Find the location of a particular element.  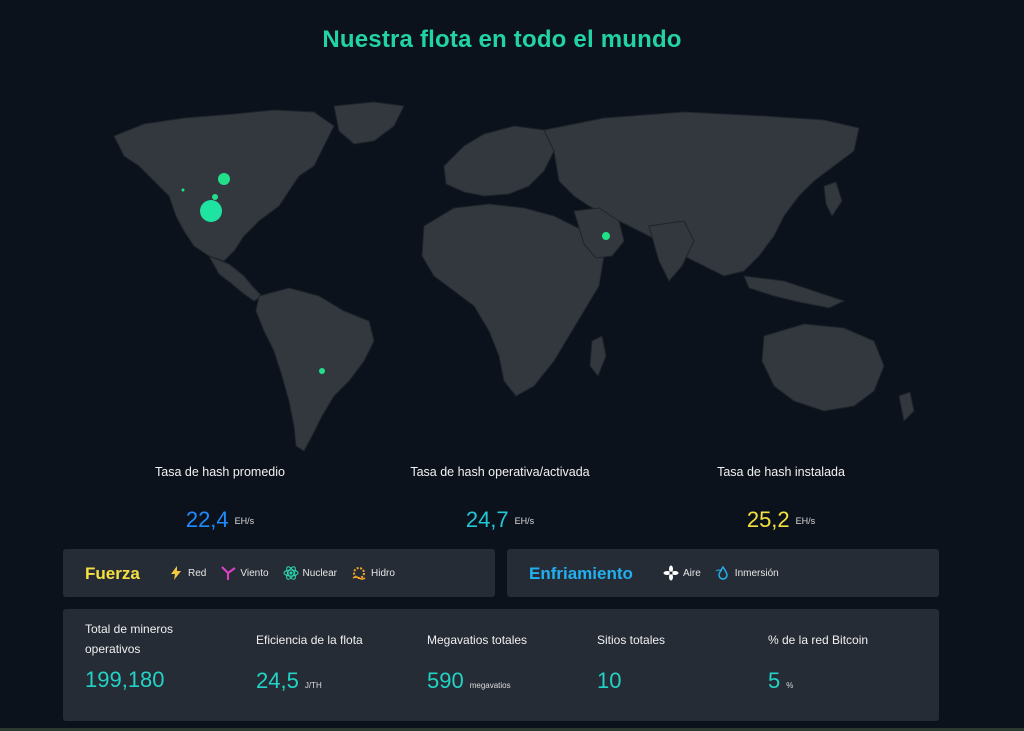

metric-value: 24,5 J/TH is located at coordinates (309, 681).